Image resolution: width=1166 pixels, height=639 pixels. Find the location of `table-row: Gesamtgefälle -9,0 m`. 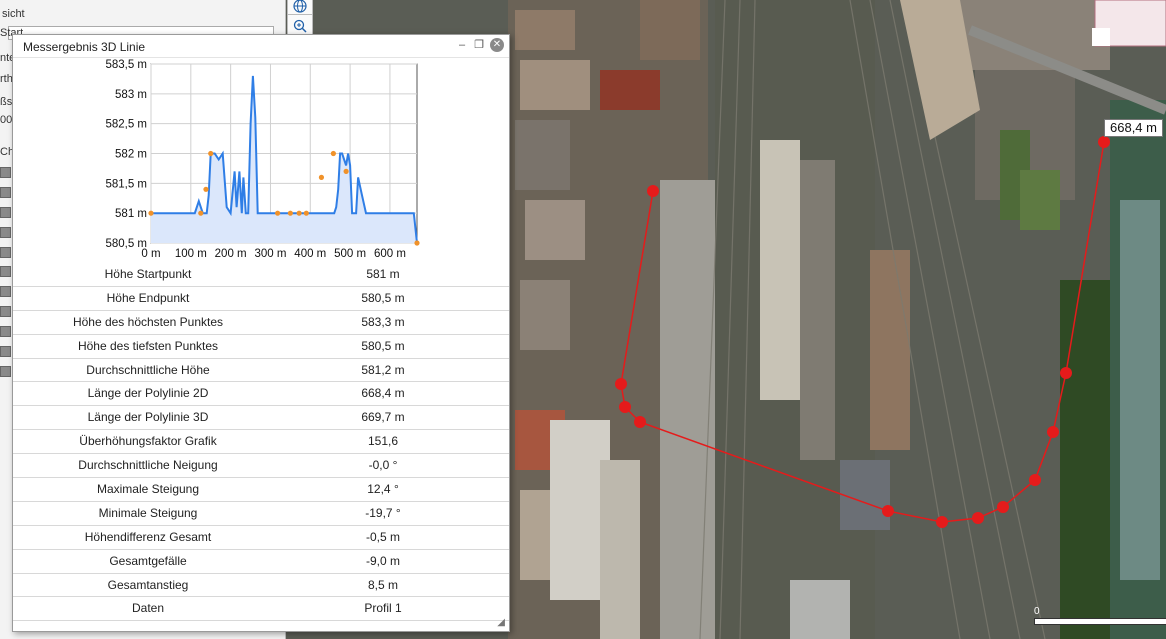

table-row: Gesamtgefälle -9,0 m is located at coordinates (261, 562).